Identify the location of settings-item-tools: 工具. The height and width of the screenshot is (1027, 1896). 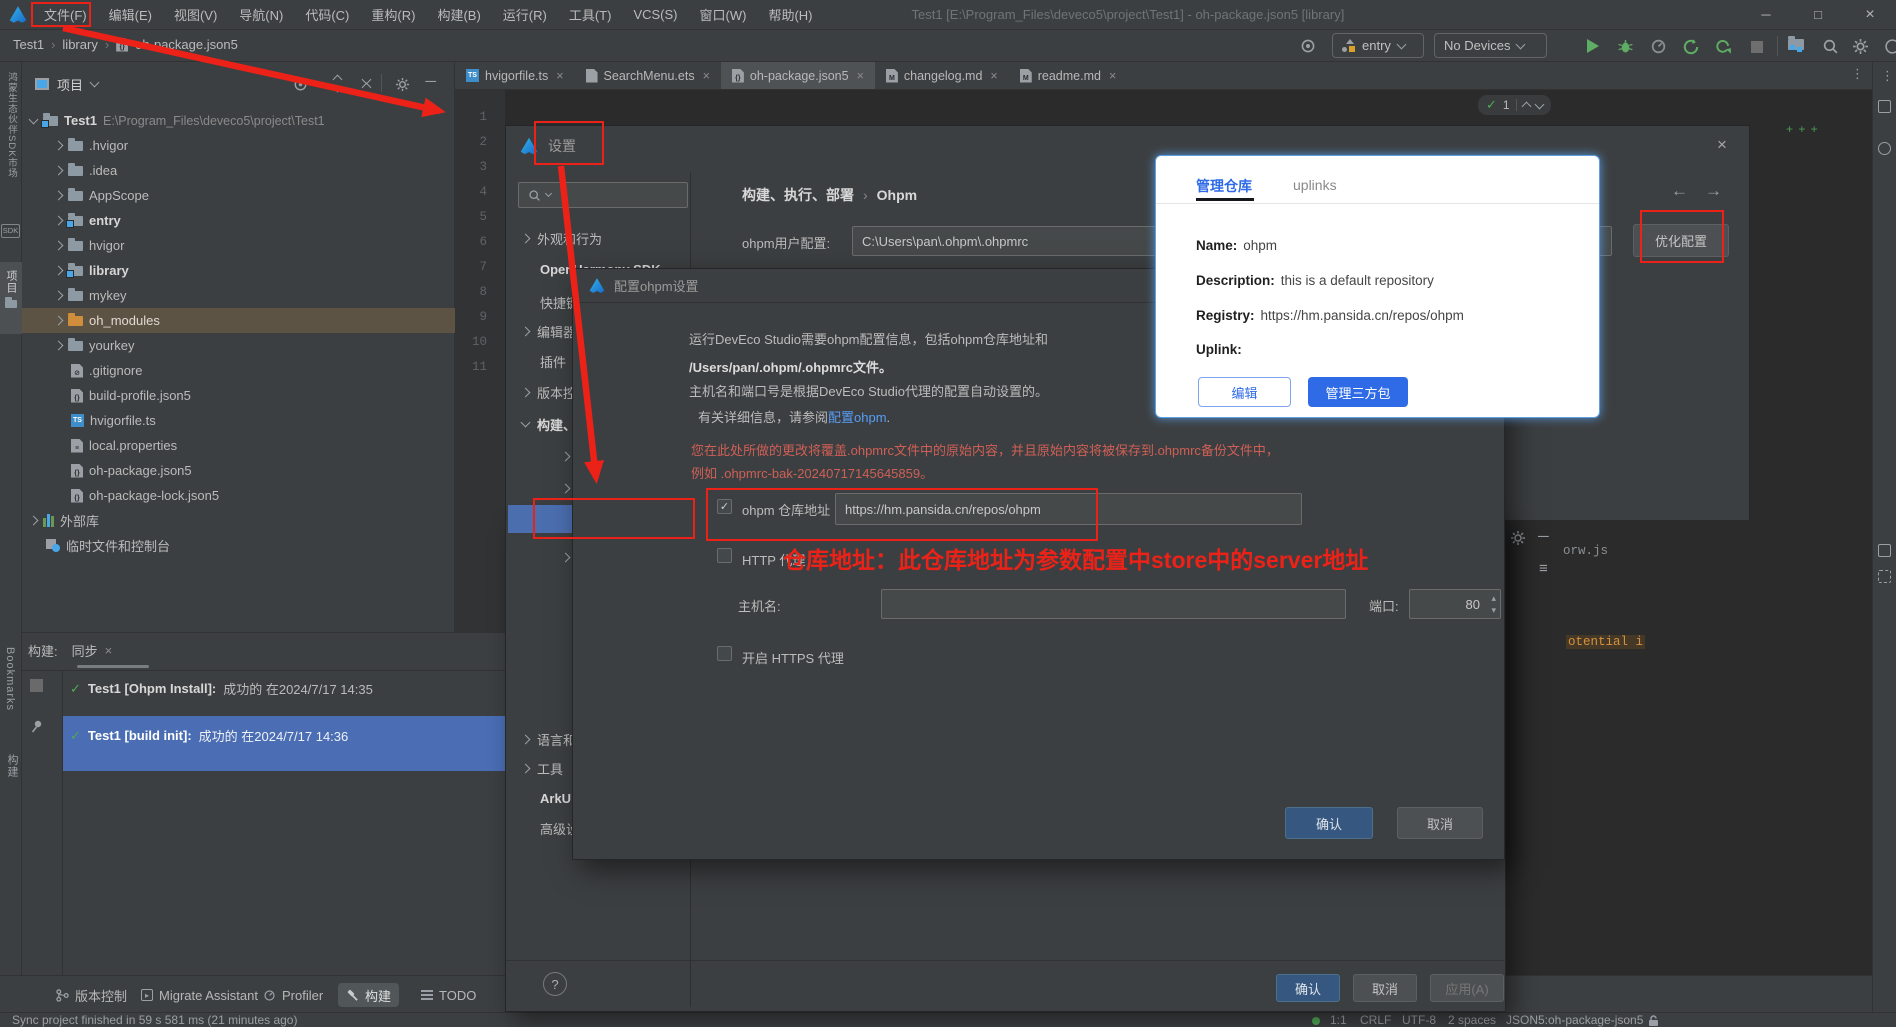
(541, 768).